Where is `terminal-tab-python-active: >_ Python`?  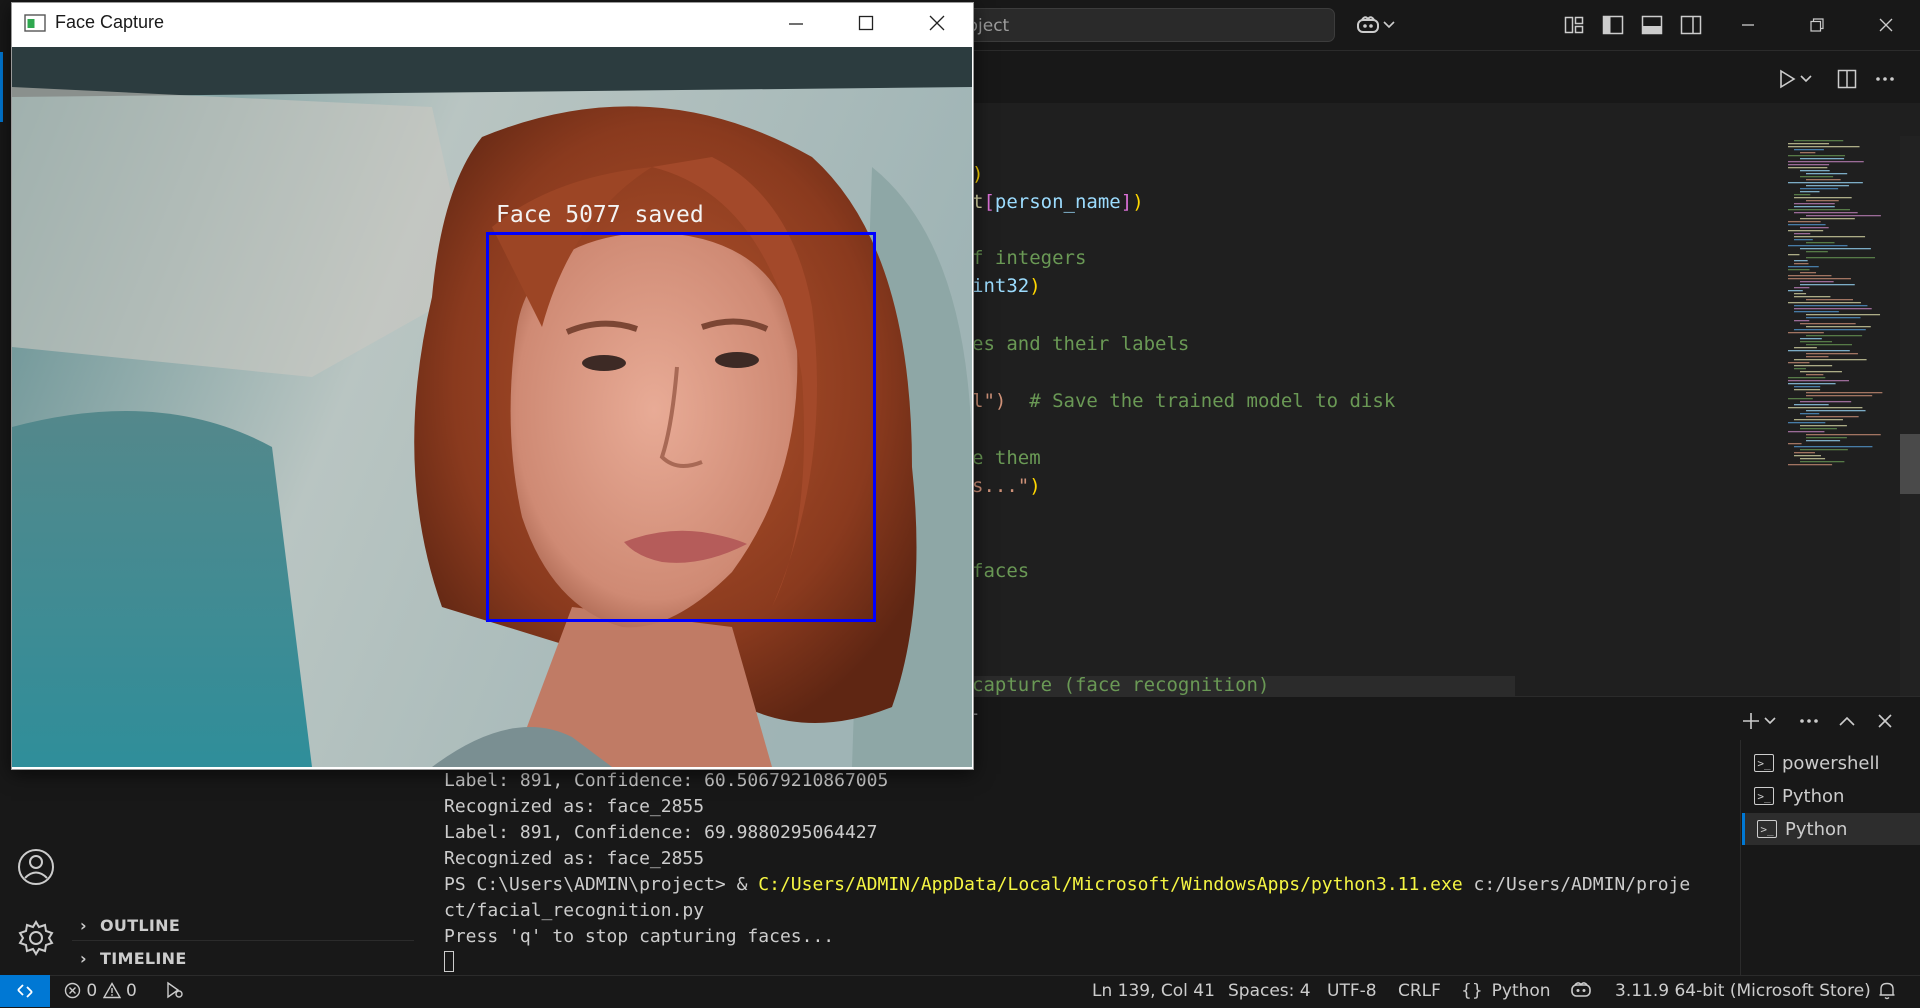
terminal-tab-python-active: >_ Python is located at coordinates (1831, 829).